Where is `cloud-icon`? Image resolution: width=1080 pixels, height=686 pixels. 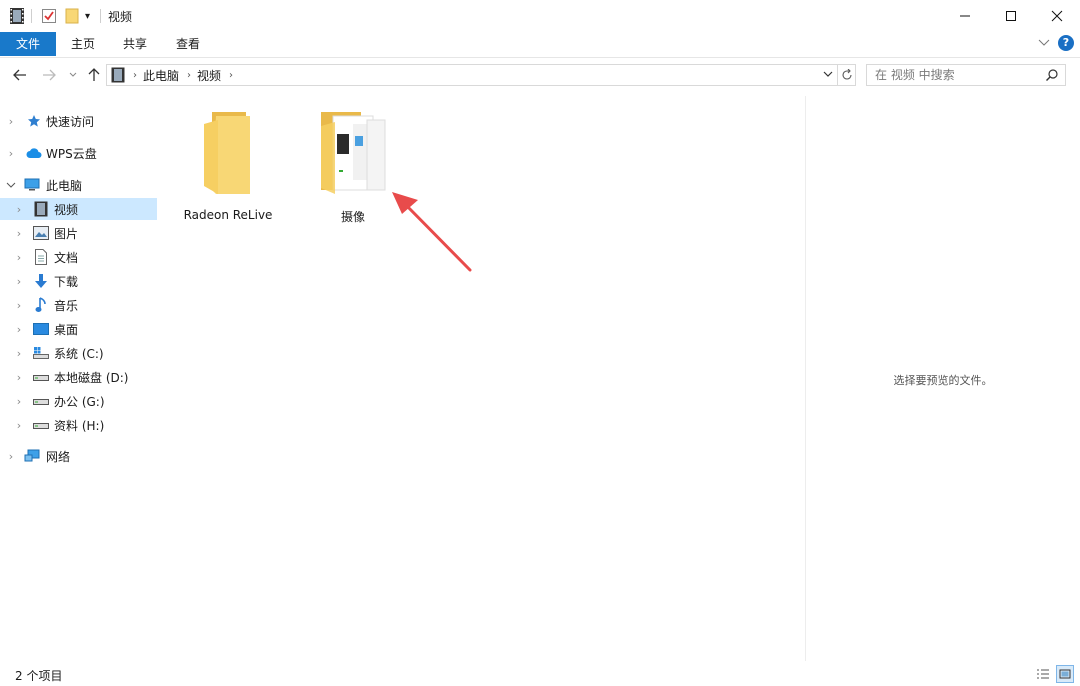 cloud-icon is located at coordinates (34, 153).